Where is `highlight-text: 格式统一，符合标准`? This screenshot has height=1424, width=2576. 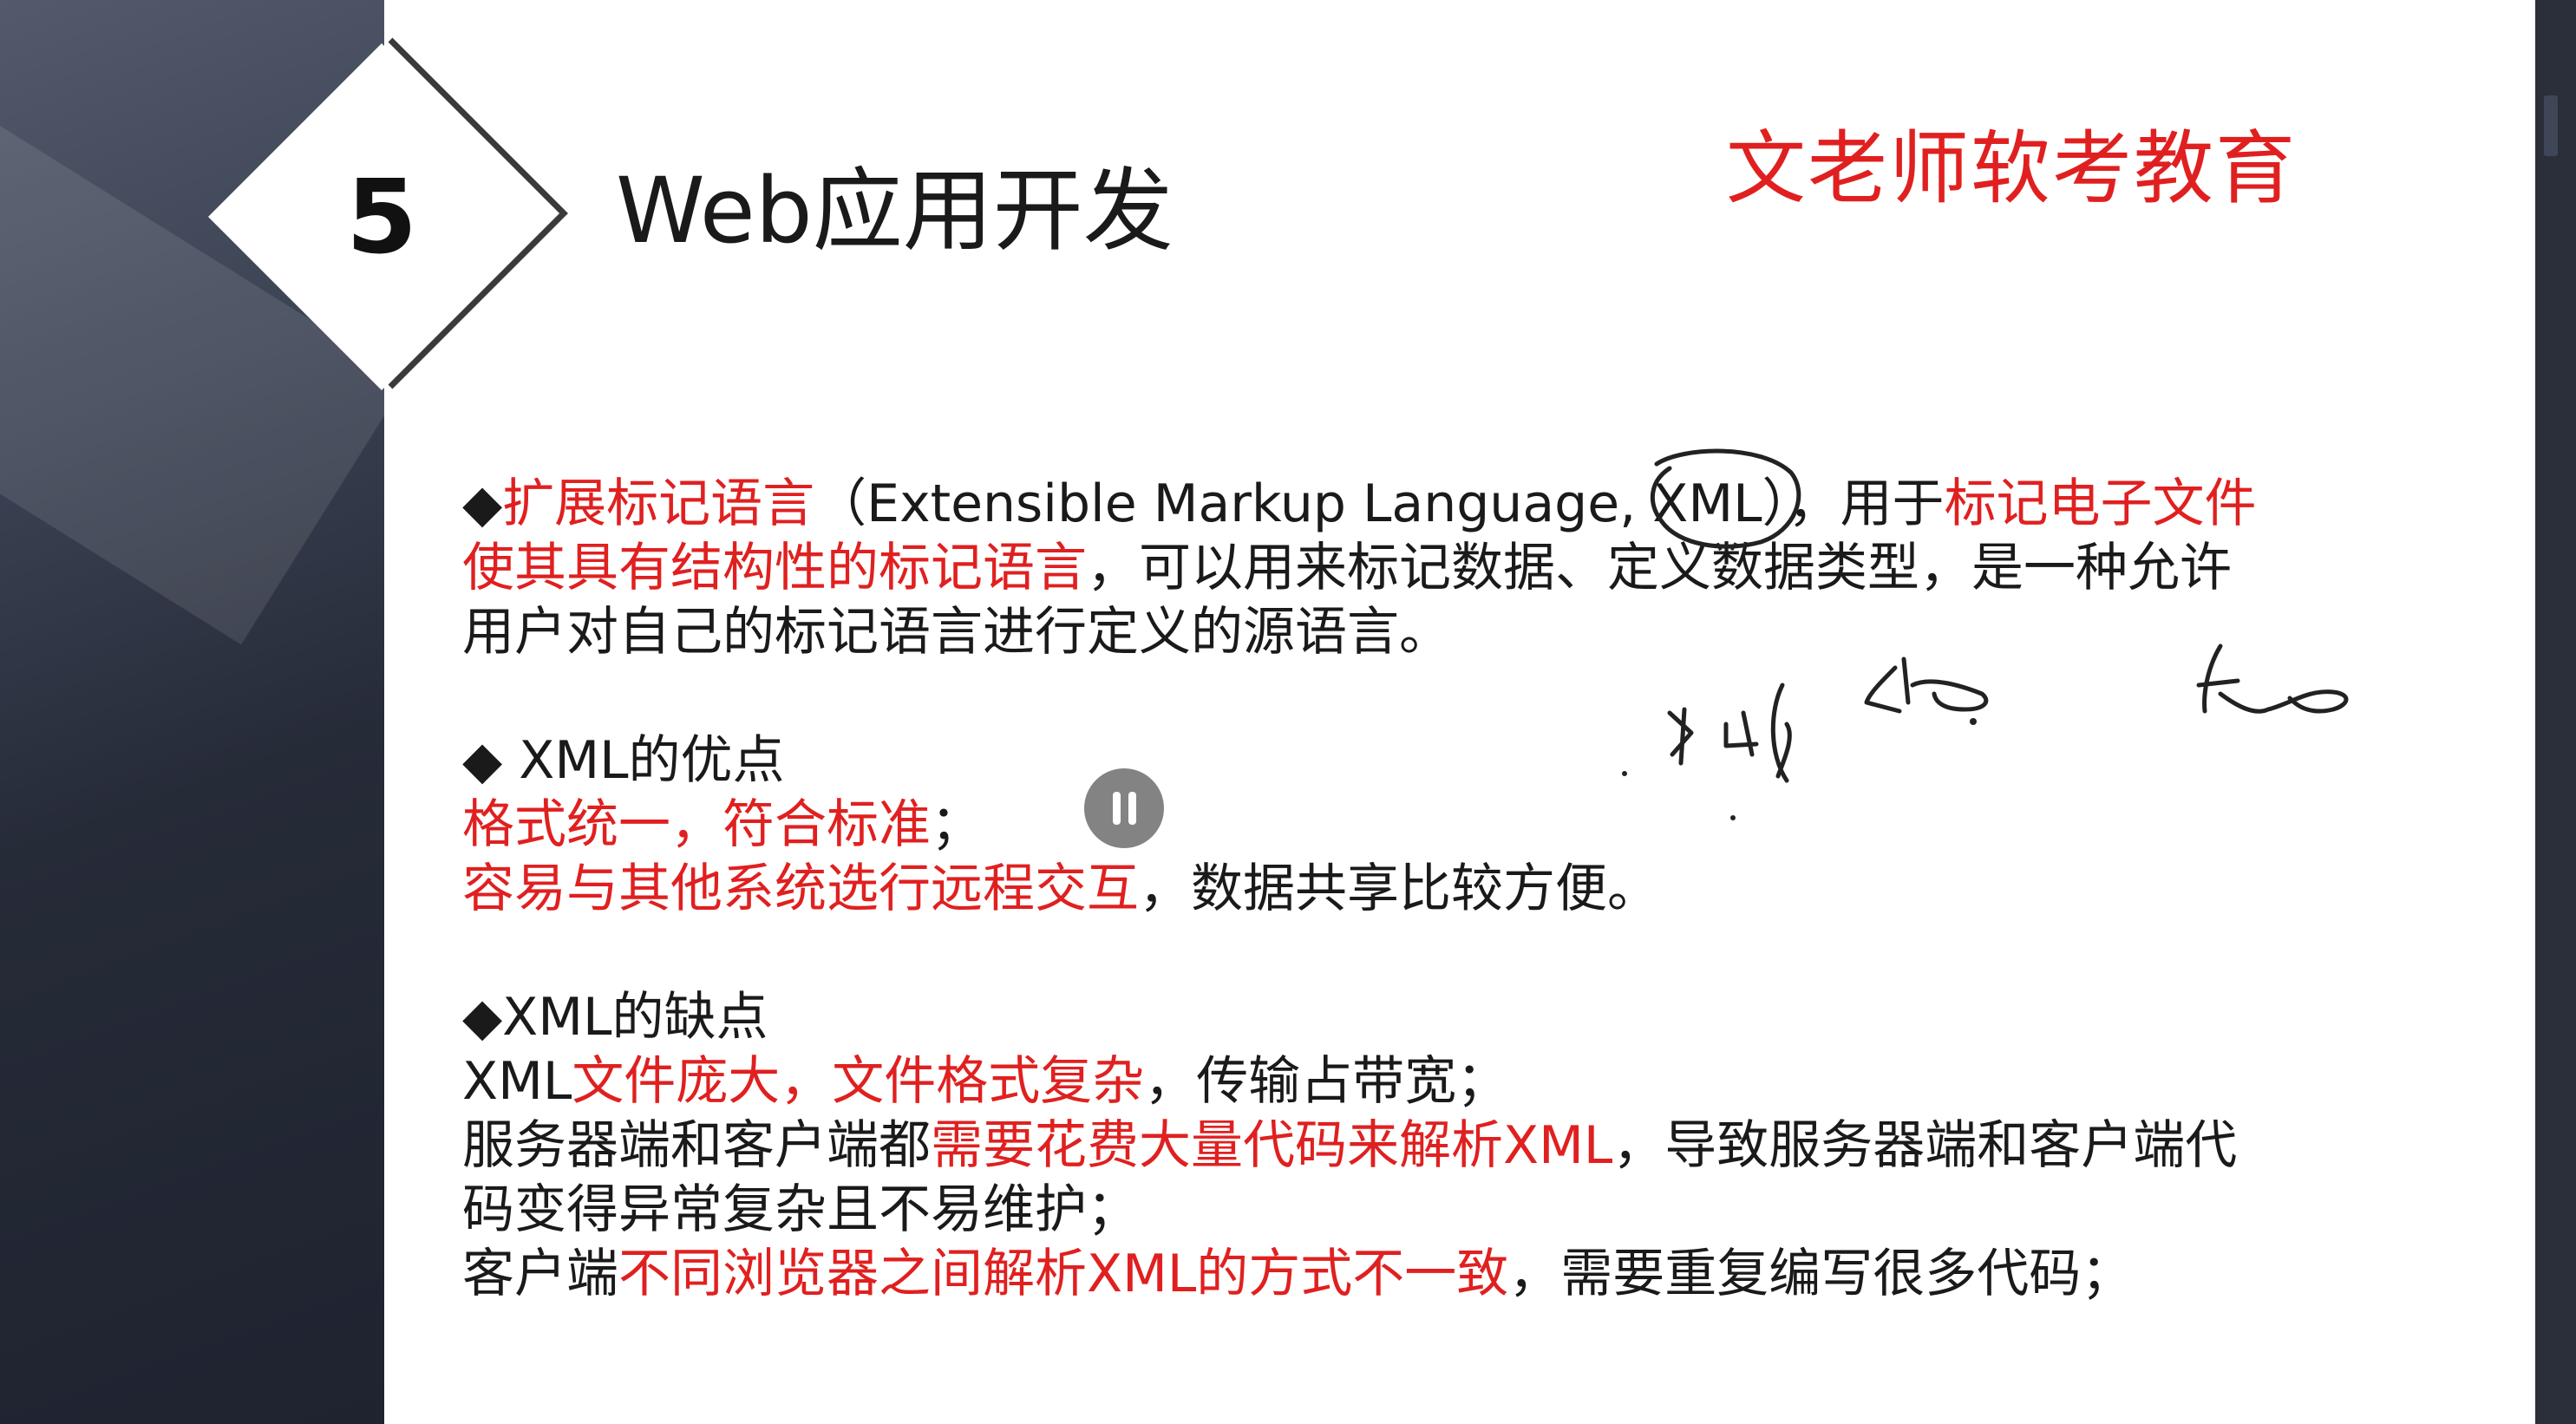 highlight-text: 格式统一，符合标准 is located at coordinates (696, 824).